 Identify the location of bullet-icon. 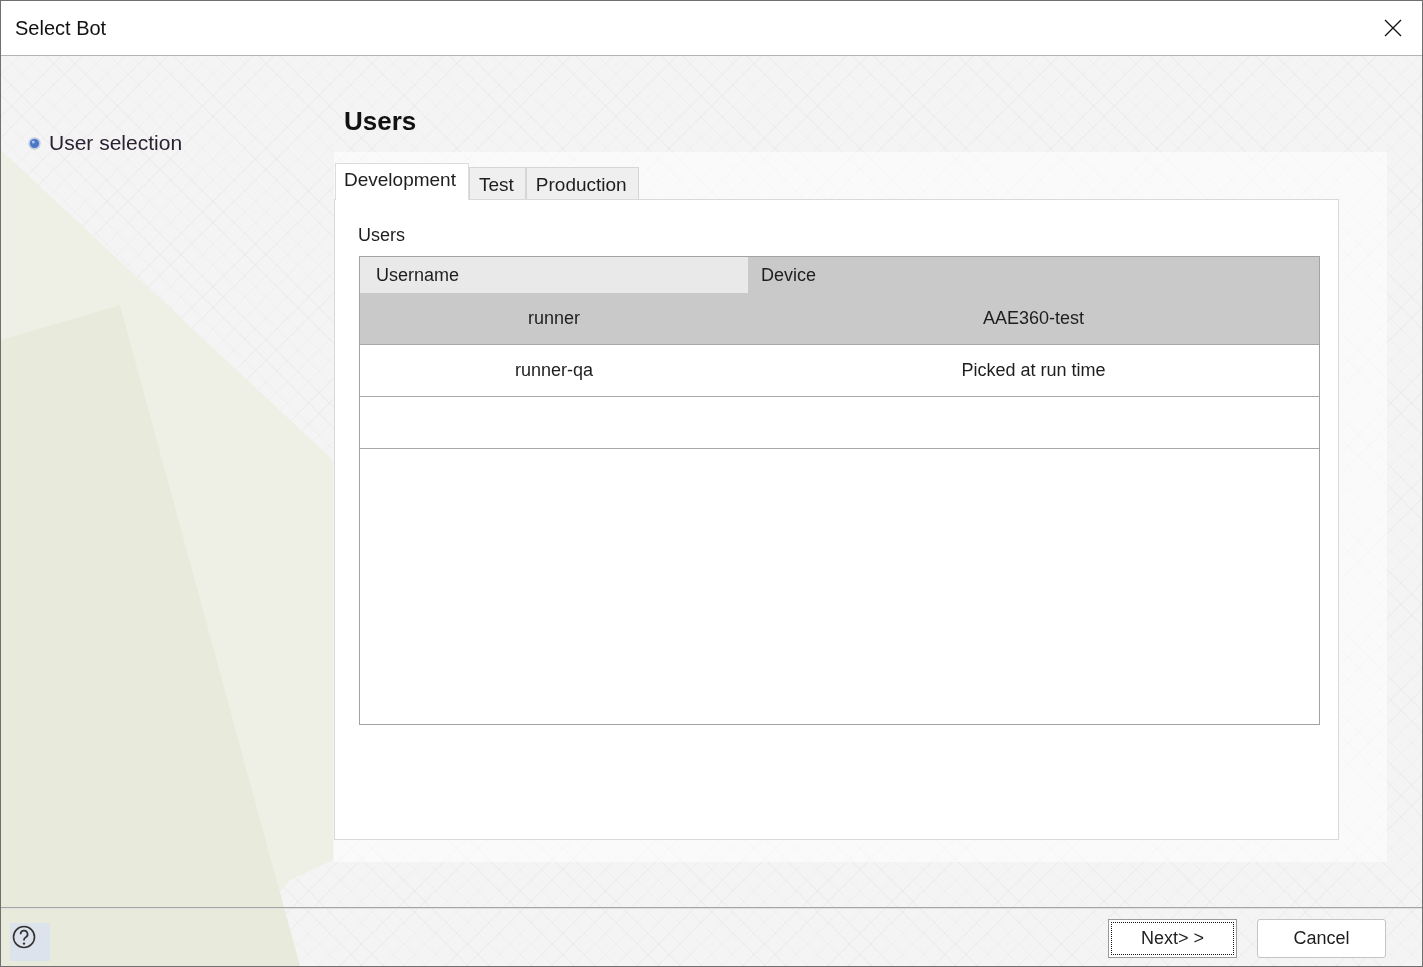
(34, 143).